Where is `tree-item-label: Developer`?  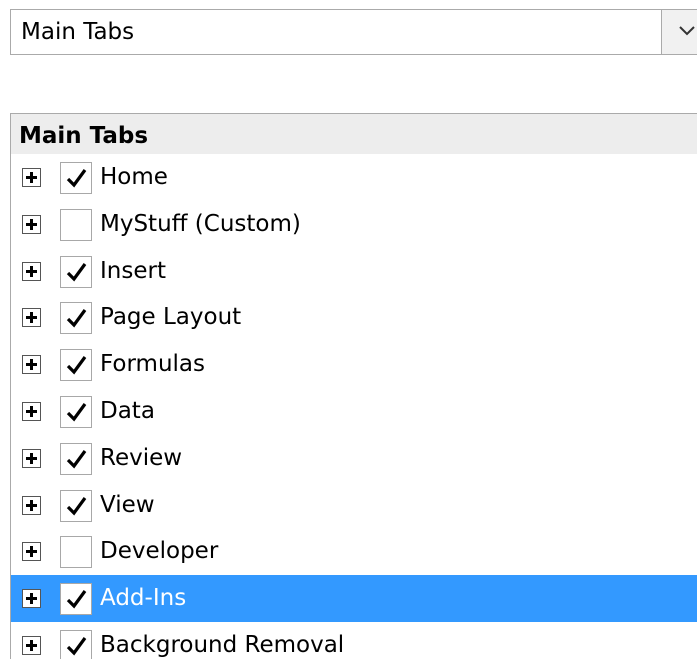
tree-item-label: Developer is located at coordinates (159, 551).